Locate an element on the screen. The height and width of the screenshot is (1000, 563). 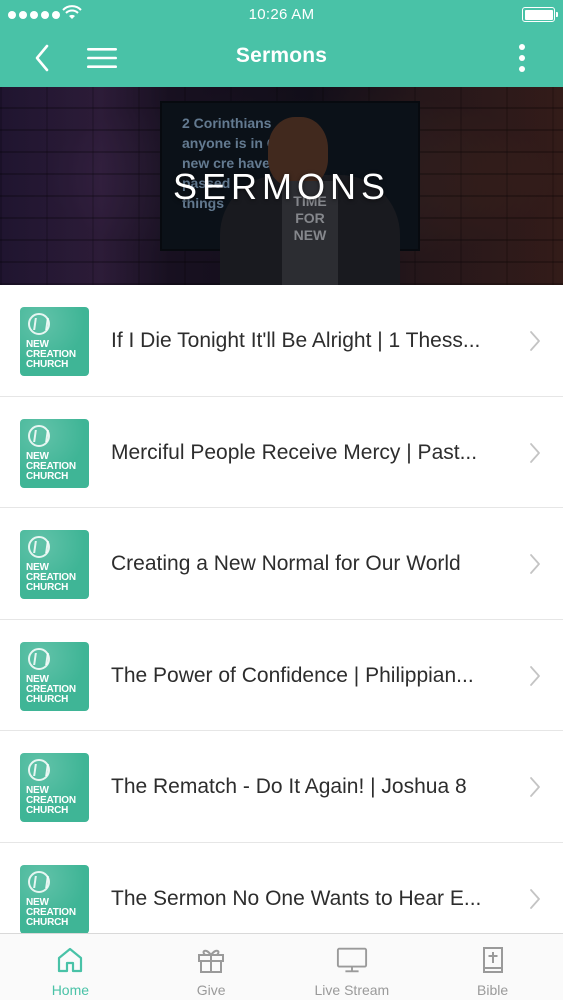
status-bar: 10:26 AM is located at coordinates (281, 15).